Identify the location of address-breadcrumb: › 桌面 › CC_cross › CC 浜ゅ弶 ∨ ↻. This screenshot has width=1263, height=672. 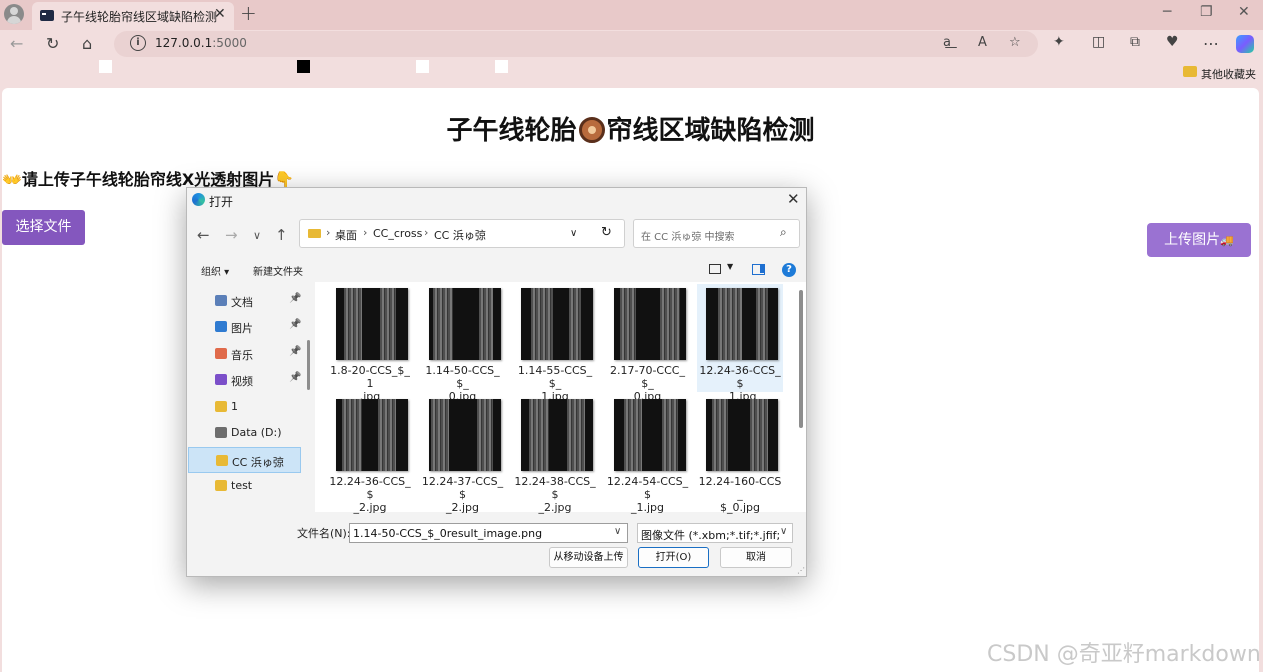
(462, 233).